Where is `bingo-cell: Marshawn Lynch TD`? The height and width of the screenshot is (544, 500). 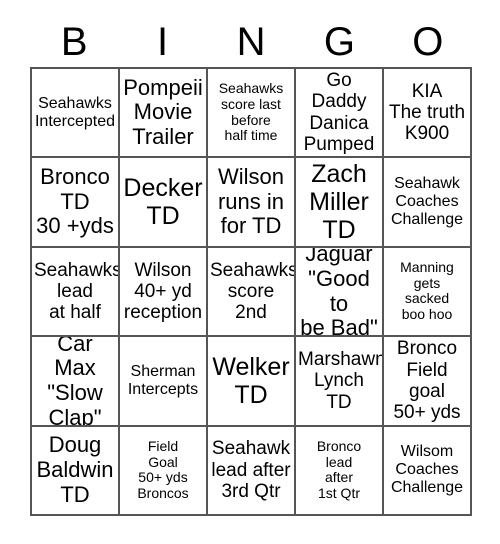
bingo-cell: Marshawn Lynch TD is located at coordinates (340, 382).